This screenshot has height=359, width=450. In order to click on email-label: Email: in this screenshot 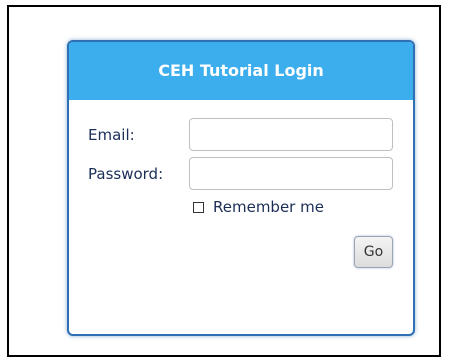, I will do `click(111, 135)`.